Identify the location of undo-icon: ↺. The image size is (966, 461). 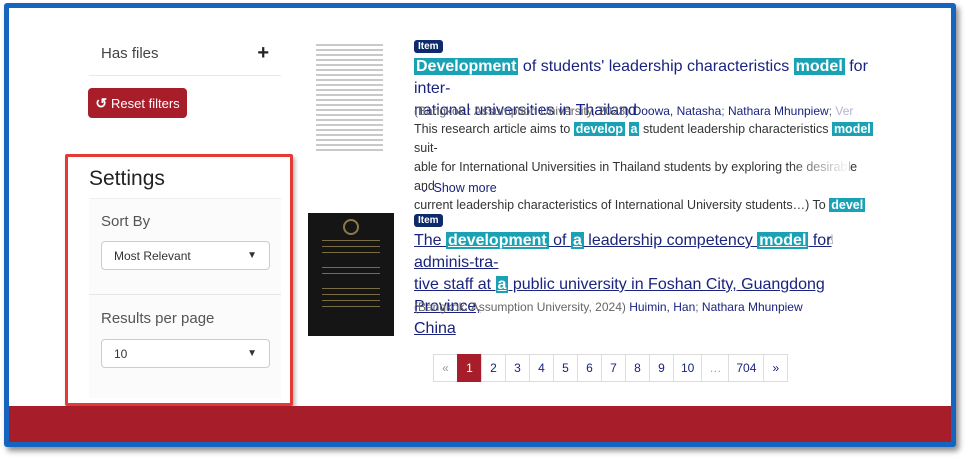
(101, 102).